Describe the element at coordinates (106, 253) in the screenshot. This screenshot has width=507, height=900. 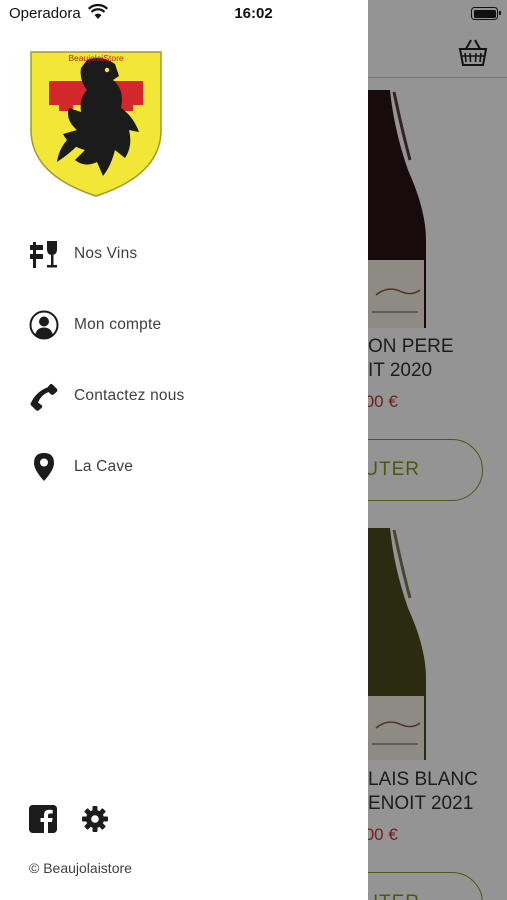
I see `menu-label-nos-vins: Nos Vins` at that location.